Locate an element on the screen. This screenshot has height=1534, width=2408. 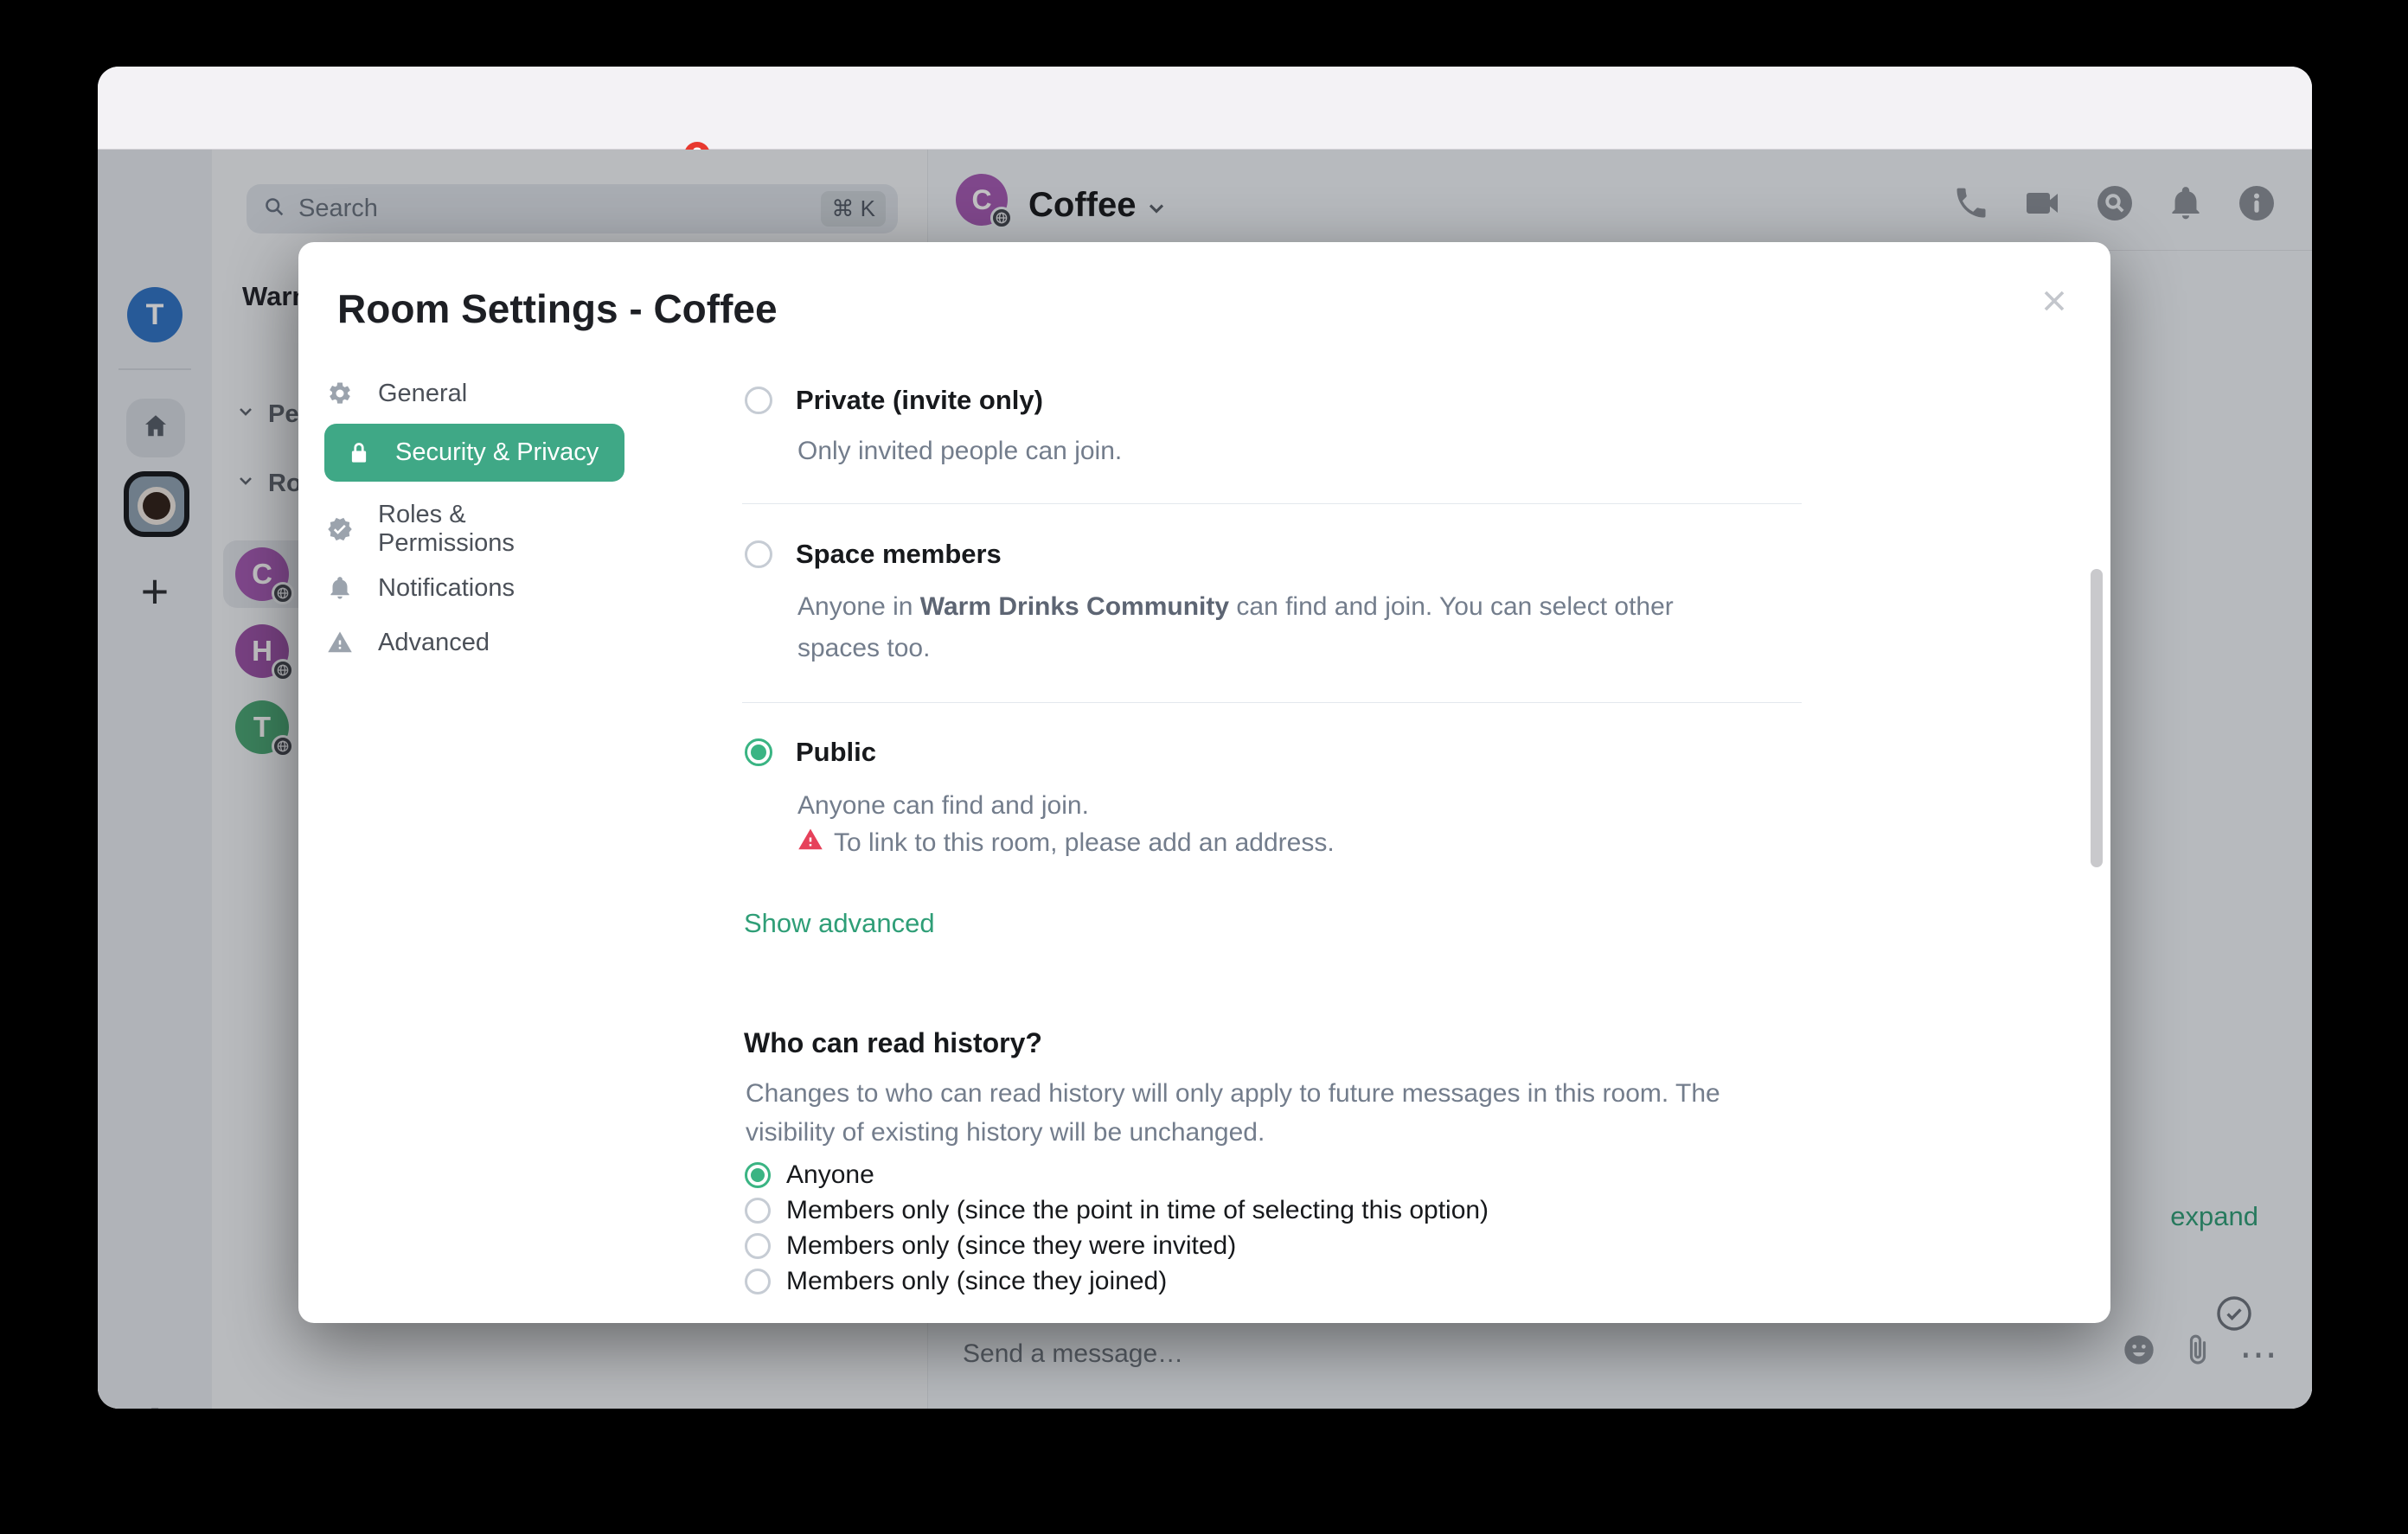
modal-scrollbar is located at coordinates (2097, 718).